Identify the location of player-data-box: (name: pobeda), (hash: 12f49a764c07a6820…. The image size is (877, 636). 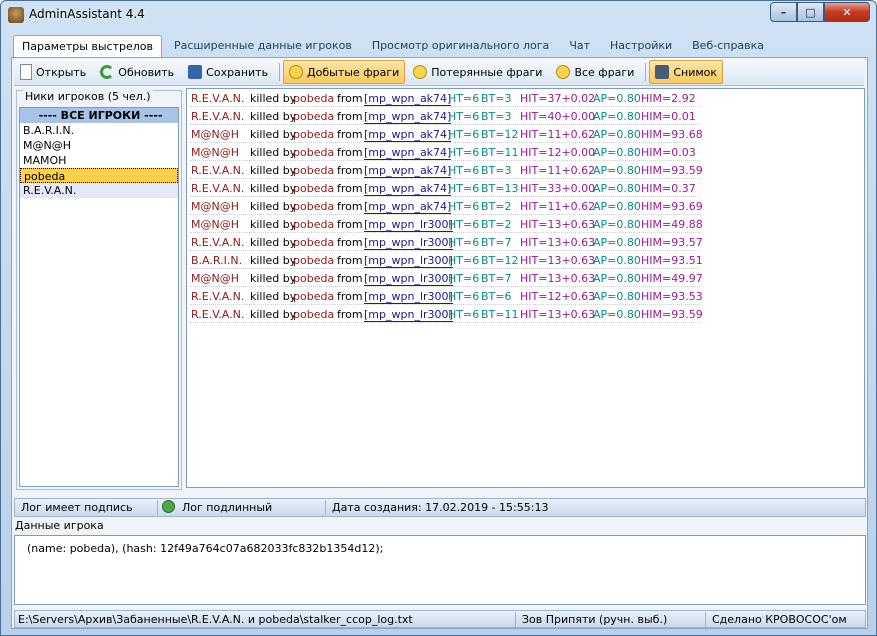
(440, 570).